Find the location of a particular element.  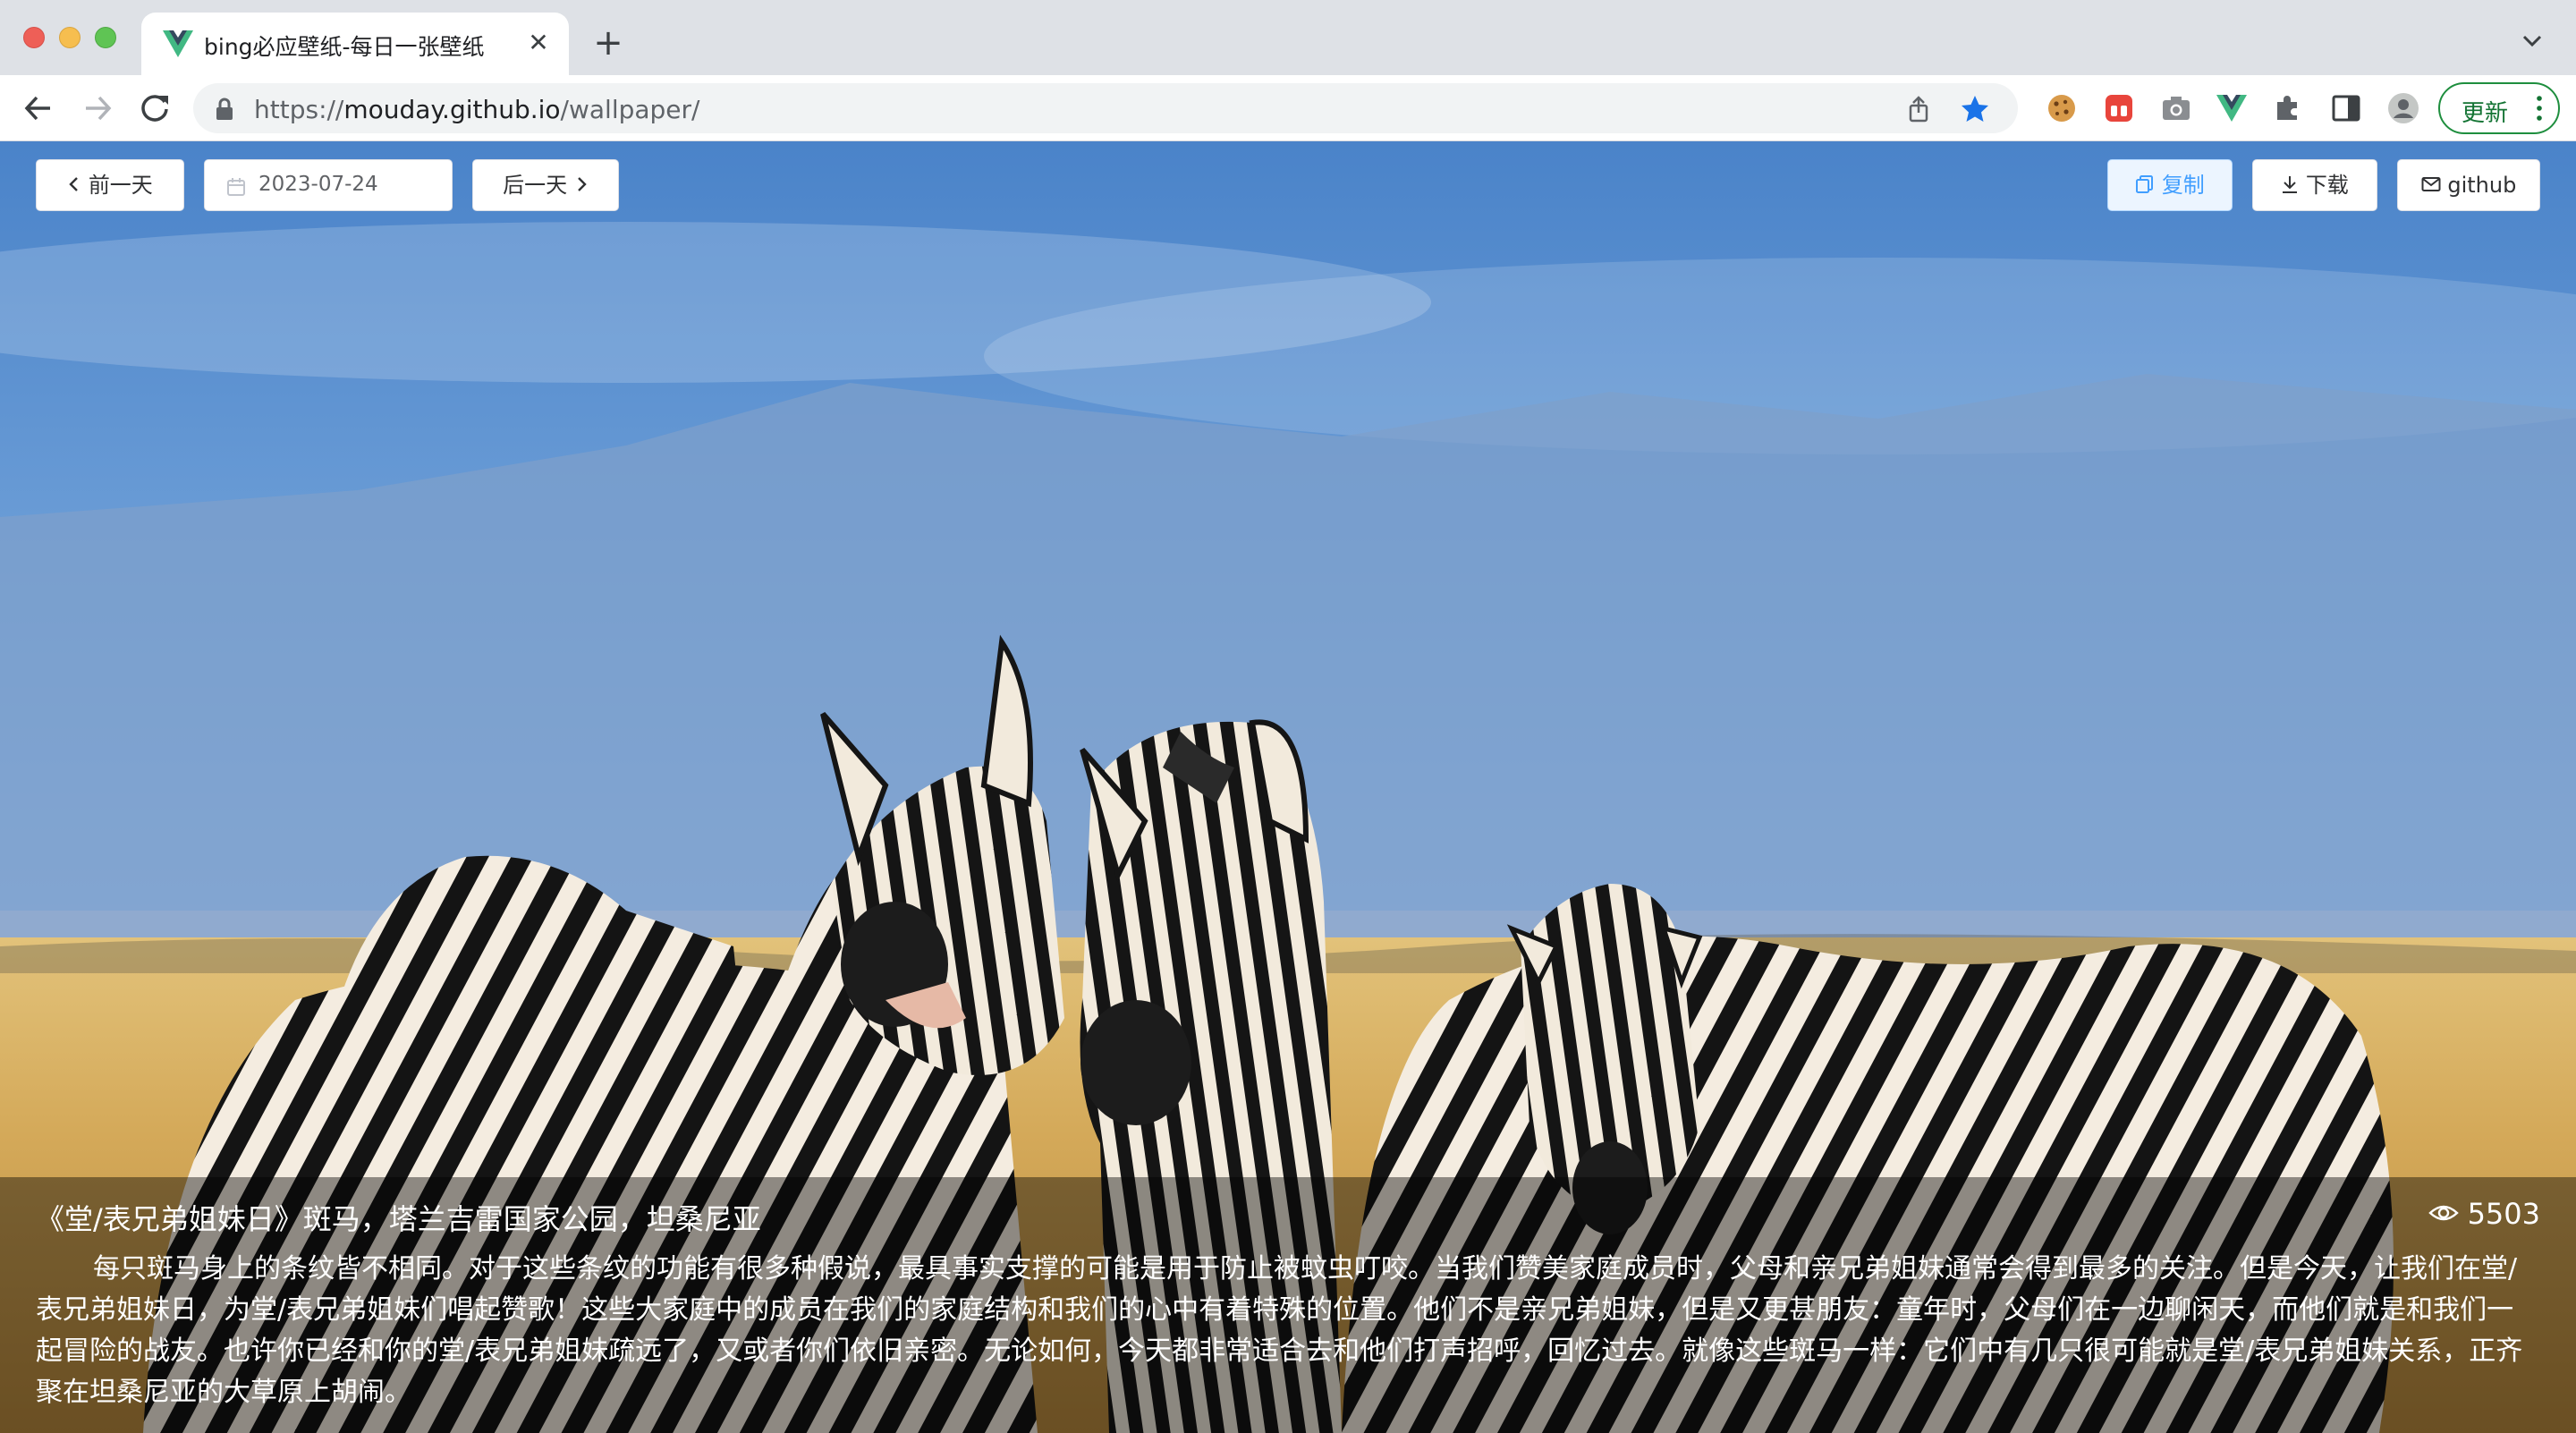

forward-arrow-icon is located at coordinates (97, 108).